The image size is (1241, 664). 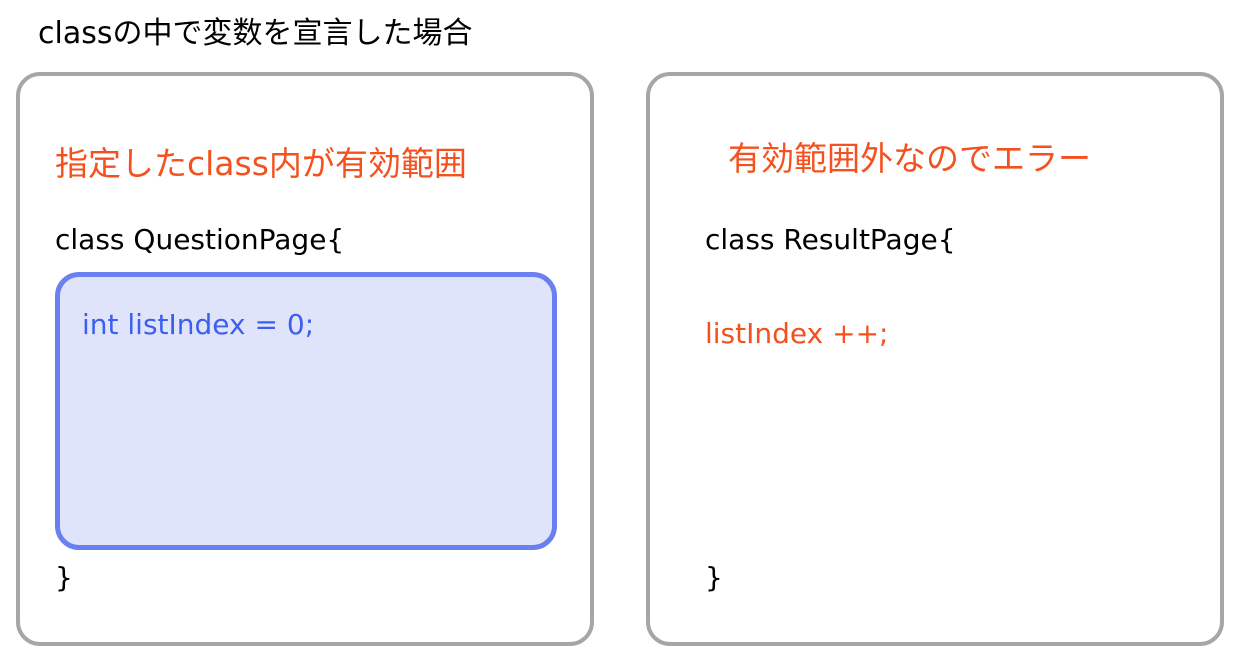 What do you see at coordinates (255, 33) in the screenshot?
I see `diagram-title: classの中で変数を宣言した場合` at bounding box center [255, 33].